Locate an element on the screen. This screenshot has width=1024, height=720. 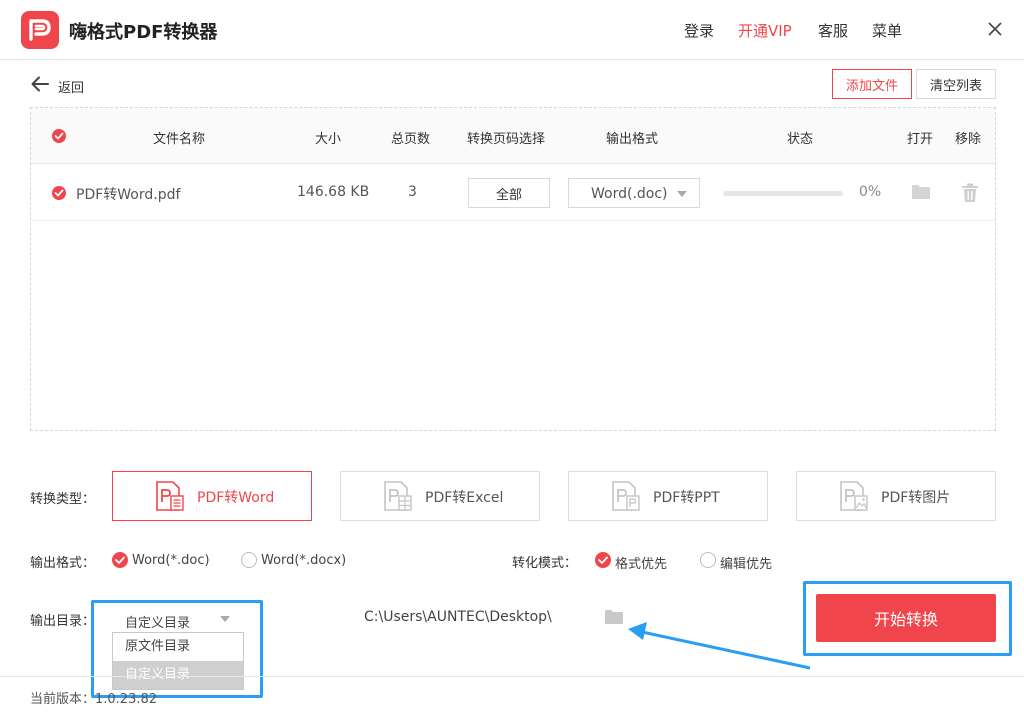
close-icon is located at coordinates (995, 29).